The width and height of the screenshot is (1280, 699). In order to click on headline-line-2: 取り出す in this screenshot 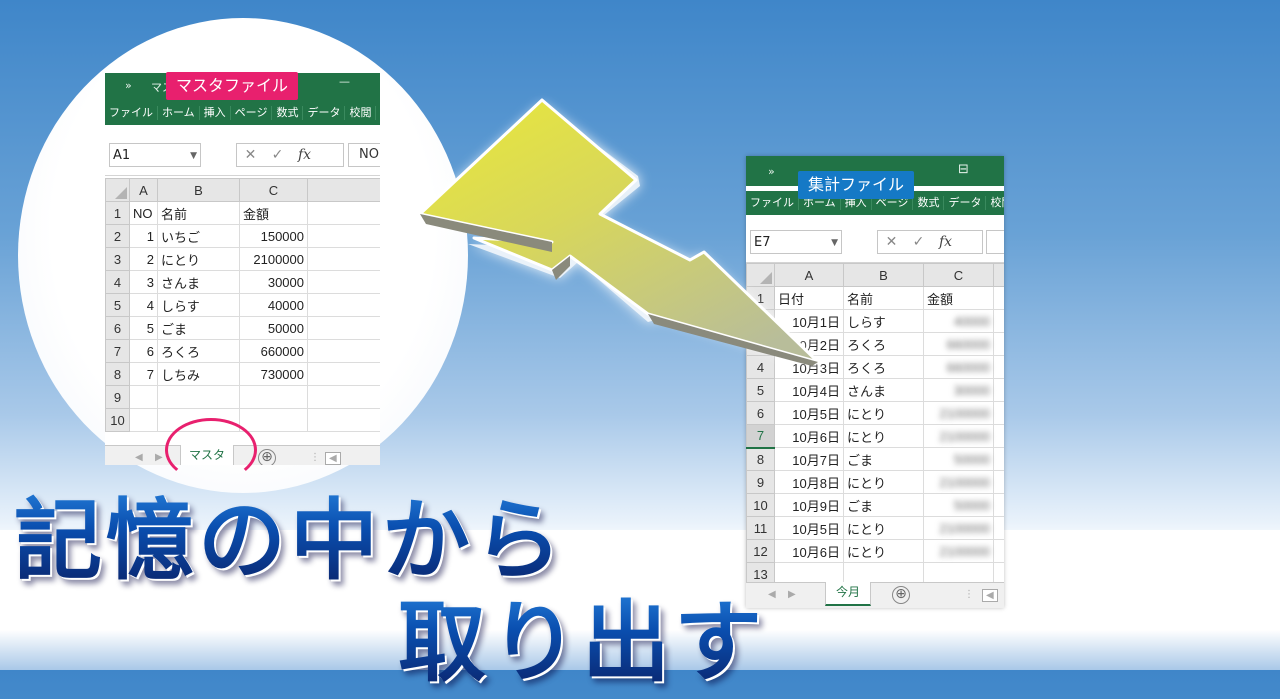, I will do `click(582, 635)`.